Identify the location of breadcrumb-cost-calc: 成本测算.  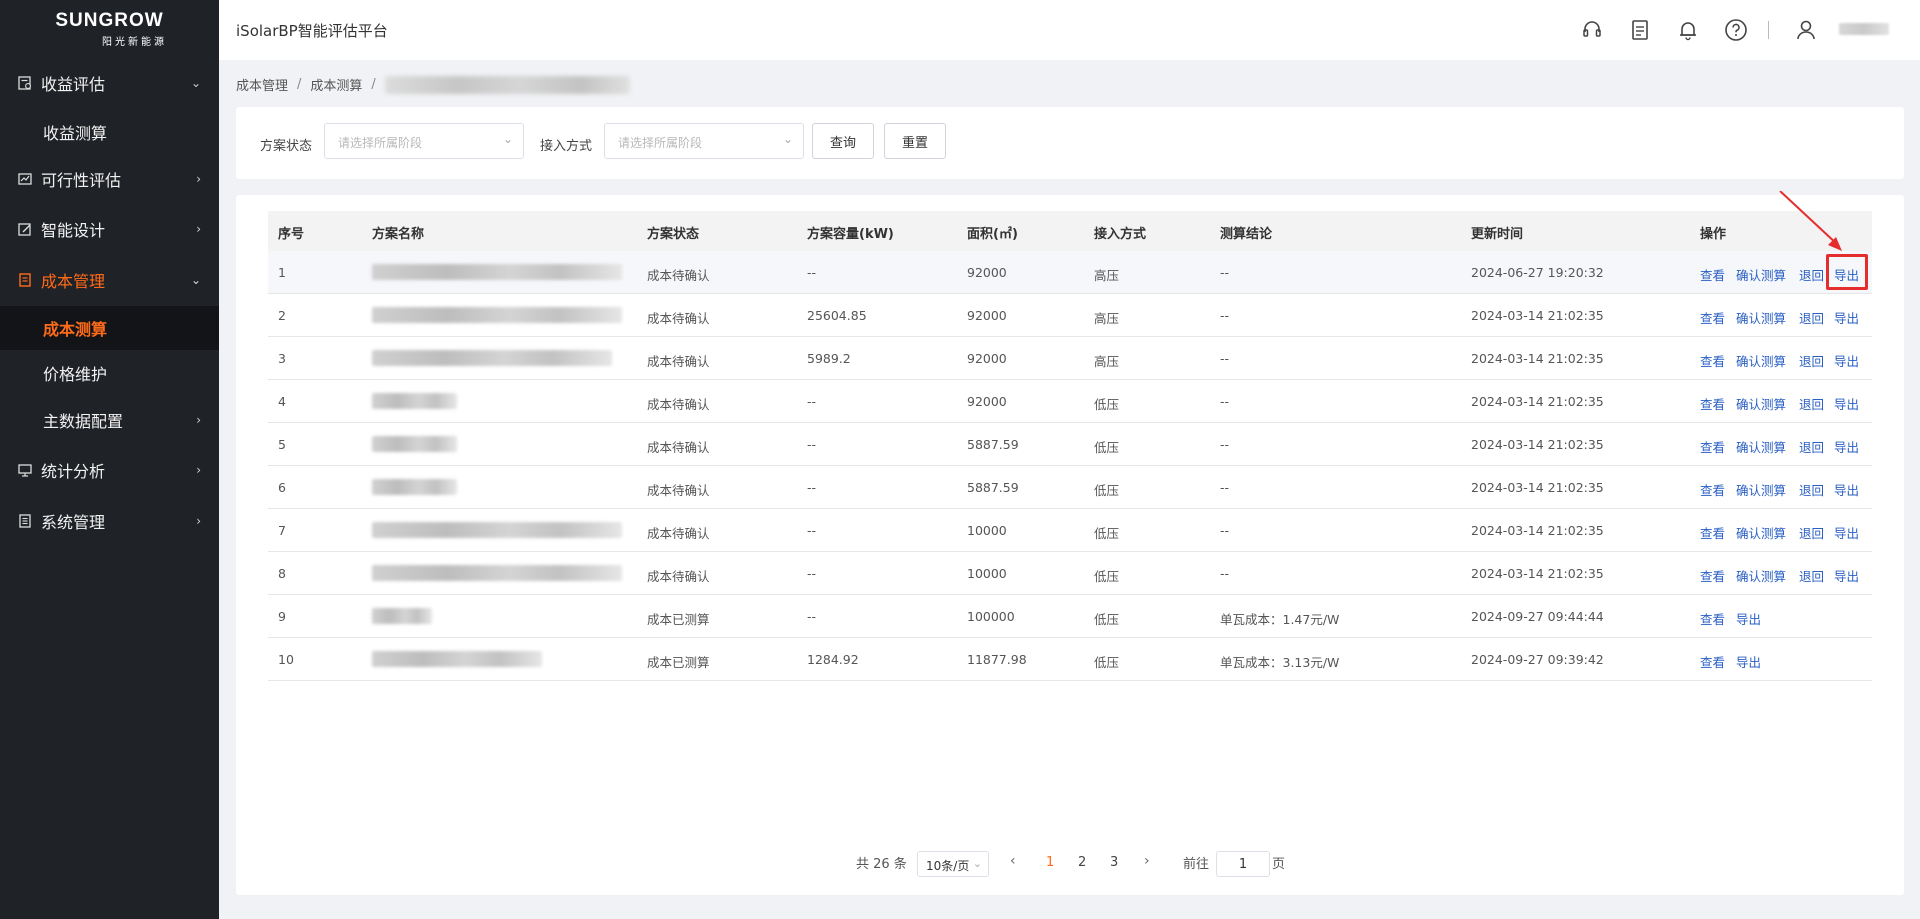
(336, 84).